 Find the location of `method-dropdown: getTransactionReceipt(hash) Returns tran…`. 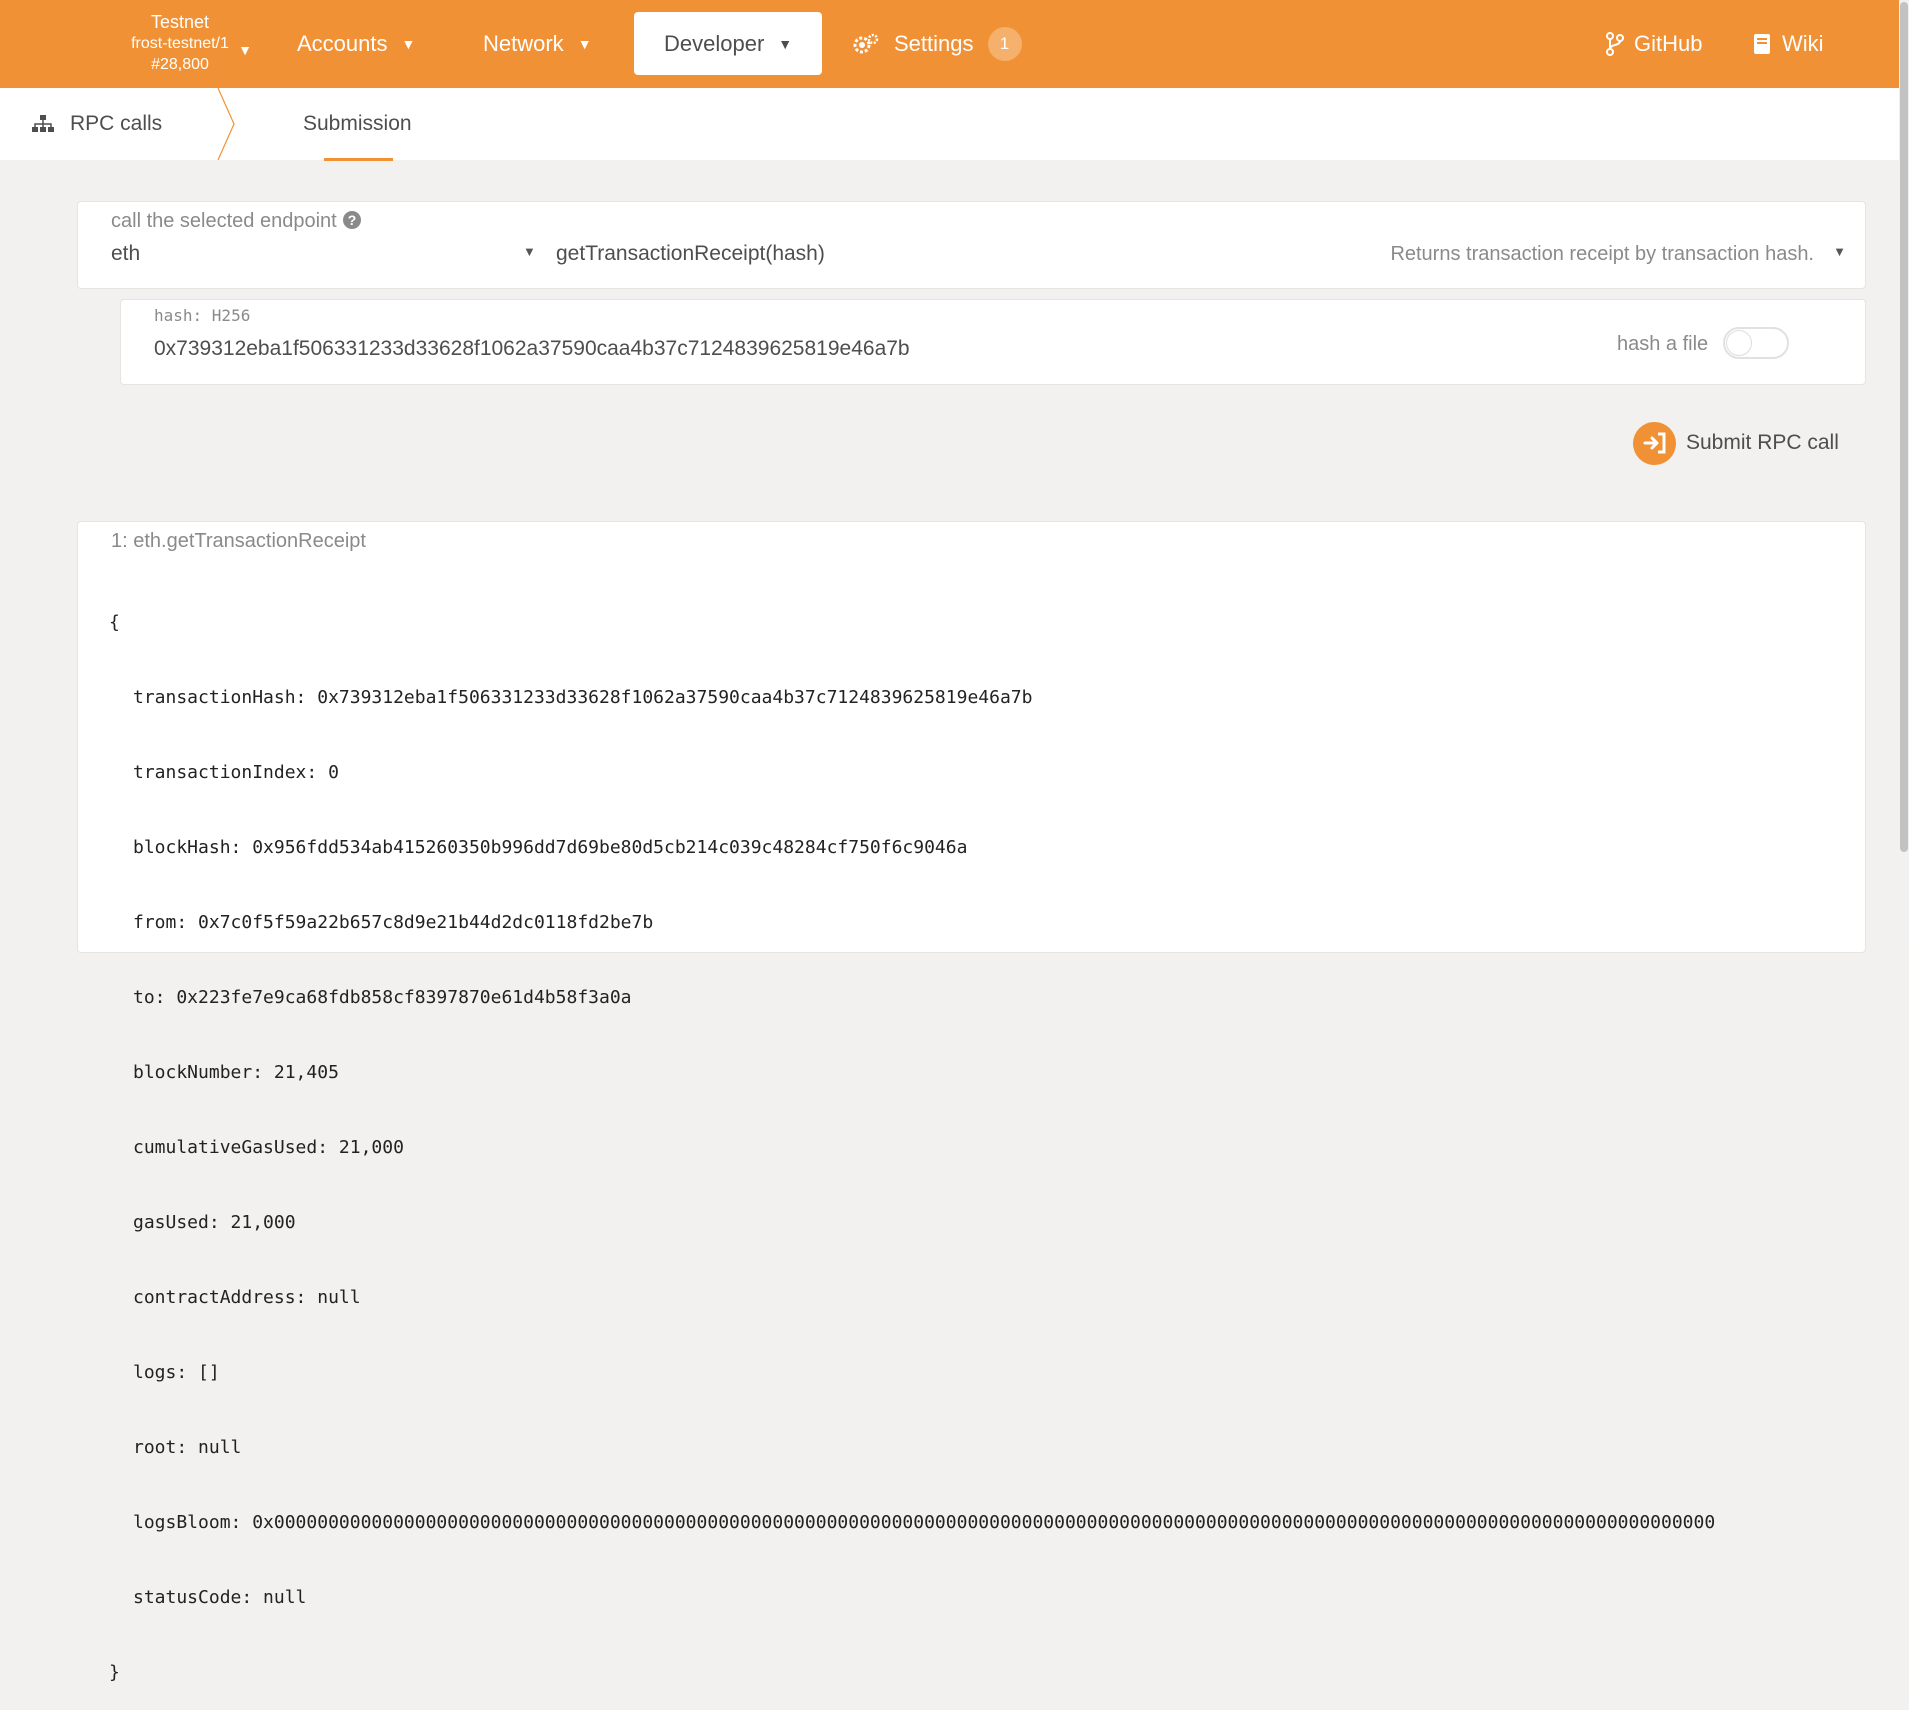

method-dropdown: getTransactionReceipt(hash) Returns tran… is located at coordinates (1201, 257).